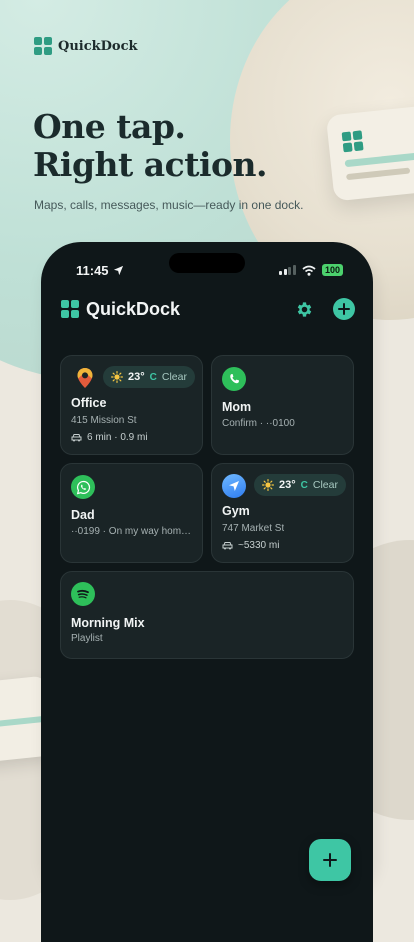 This screenshot has width=414, height=942. Describe the element at coordinates (87, 638) in the screenshot. I see `card-subtitle: Playlist` at that location.